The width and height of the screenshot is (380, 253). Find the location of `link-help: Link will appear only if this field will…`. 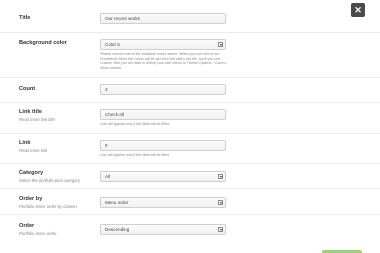

link-help: Link will appear only if this field will… is located at coordinates (135, 155).